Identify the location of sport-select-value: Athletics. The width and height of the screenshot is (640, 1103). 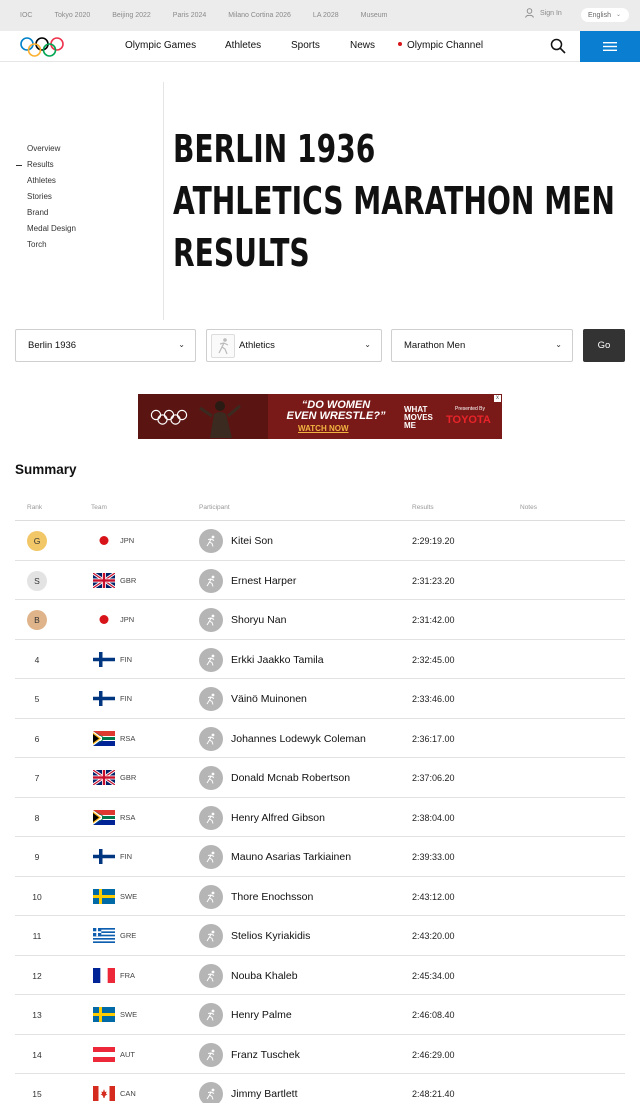
(257, 345).